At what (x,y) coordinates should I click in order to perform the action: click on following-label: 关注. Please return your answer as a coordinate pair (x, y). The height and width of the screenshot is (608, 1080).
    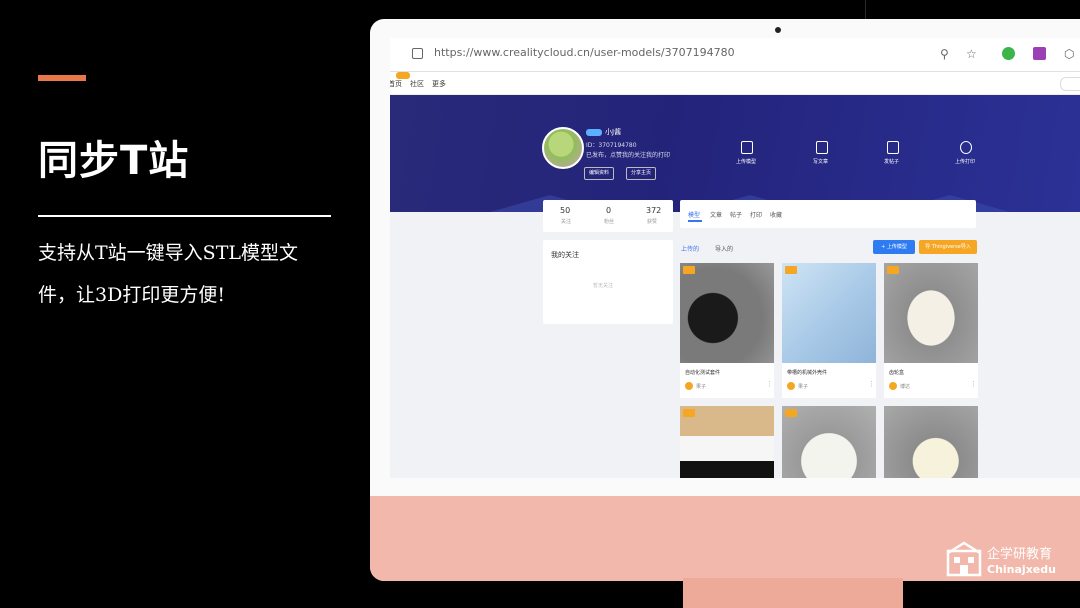
    Looking at the image, I should click on (566, 222).